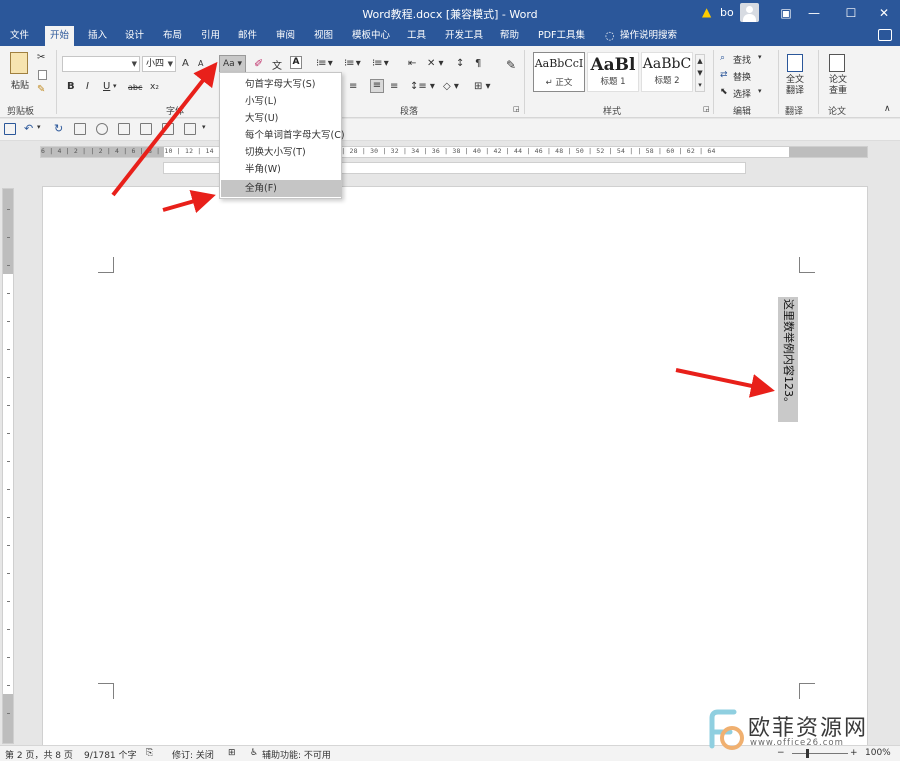 Image resolution: width=900 pixels, height=761 pixels. I want to click on image-icon, so click(146, 129).